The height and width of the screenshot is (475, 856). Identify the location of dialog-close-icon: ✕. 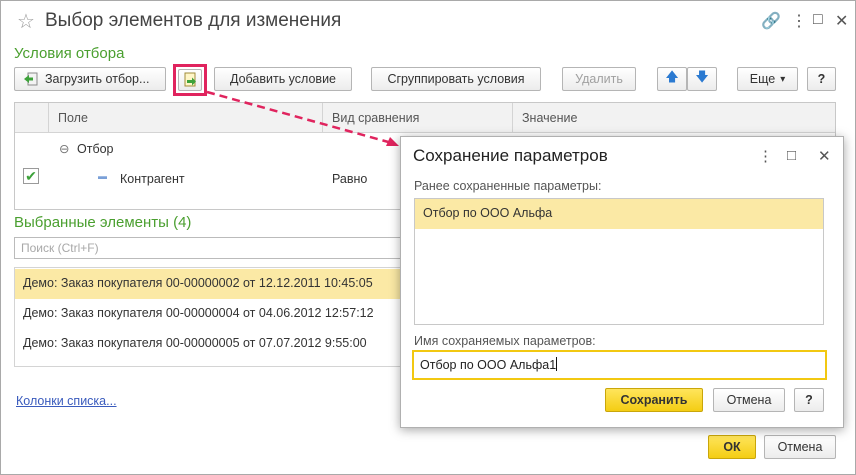
(824, 156).